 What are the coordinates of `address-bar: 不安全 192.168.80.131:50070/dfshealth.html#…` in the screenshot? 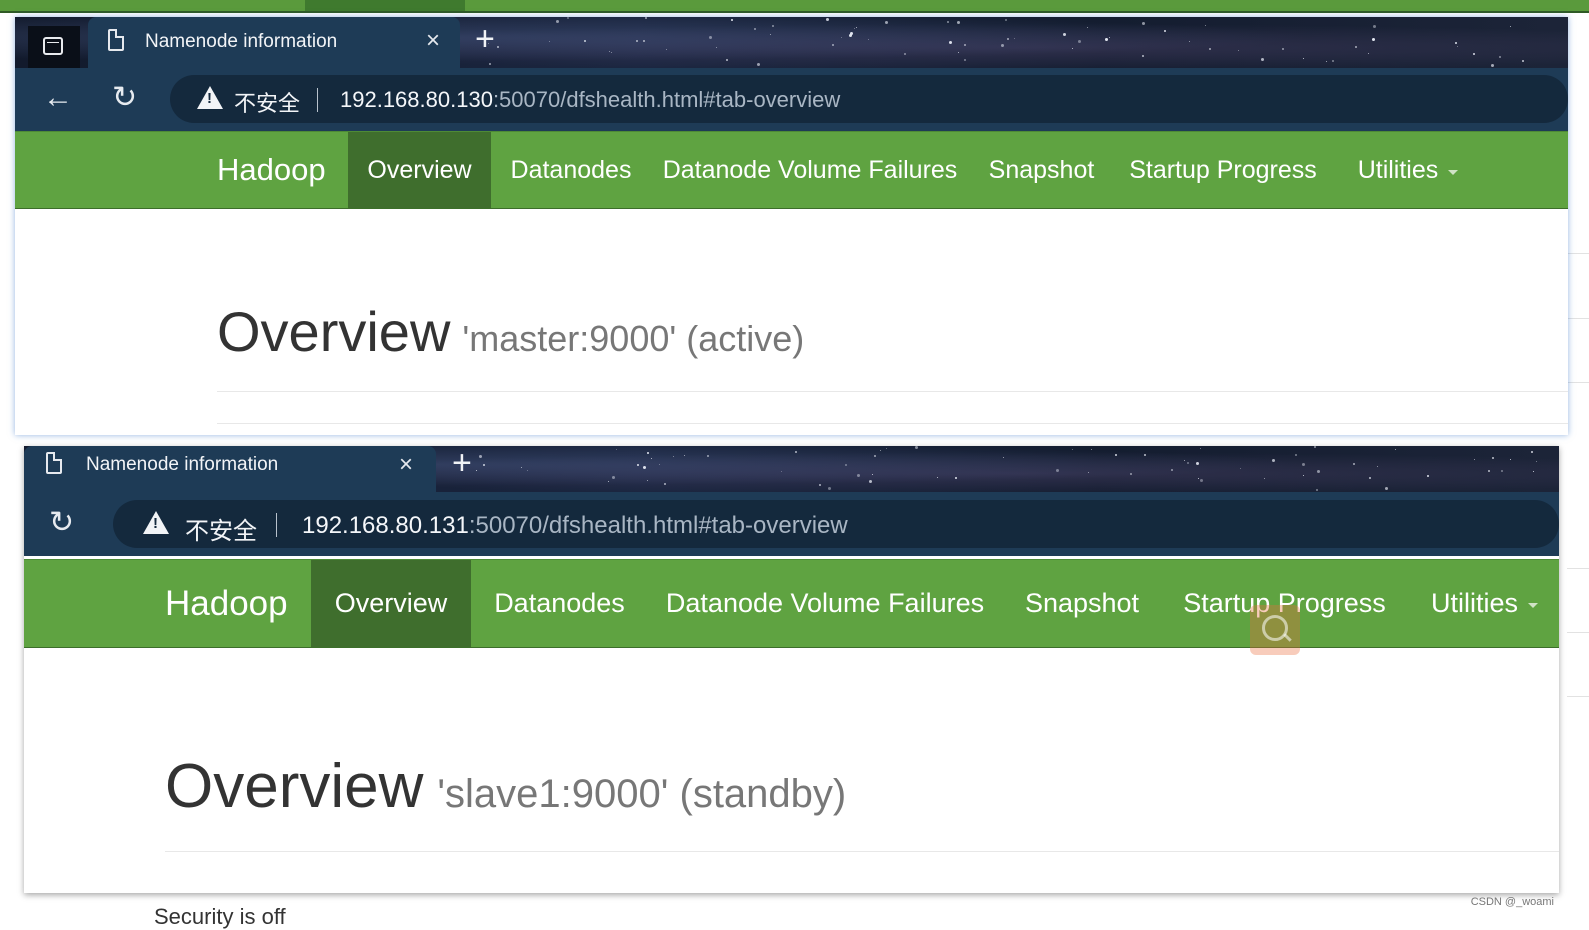 It's located at (836, 524).